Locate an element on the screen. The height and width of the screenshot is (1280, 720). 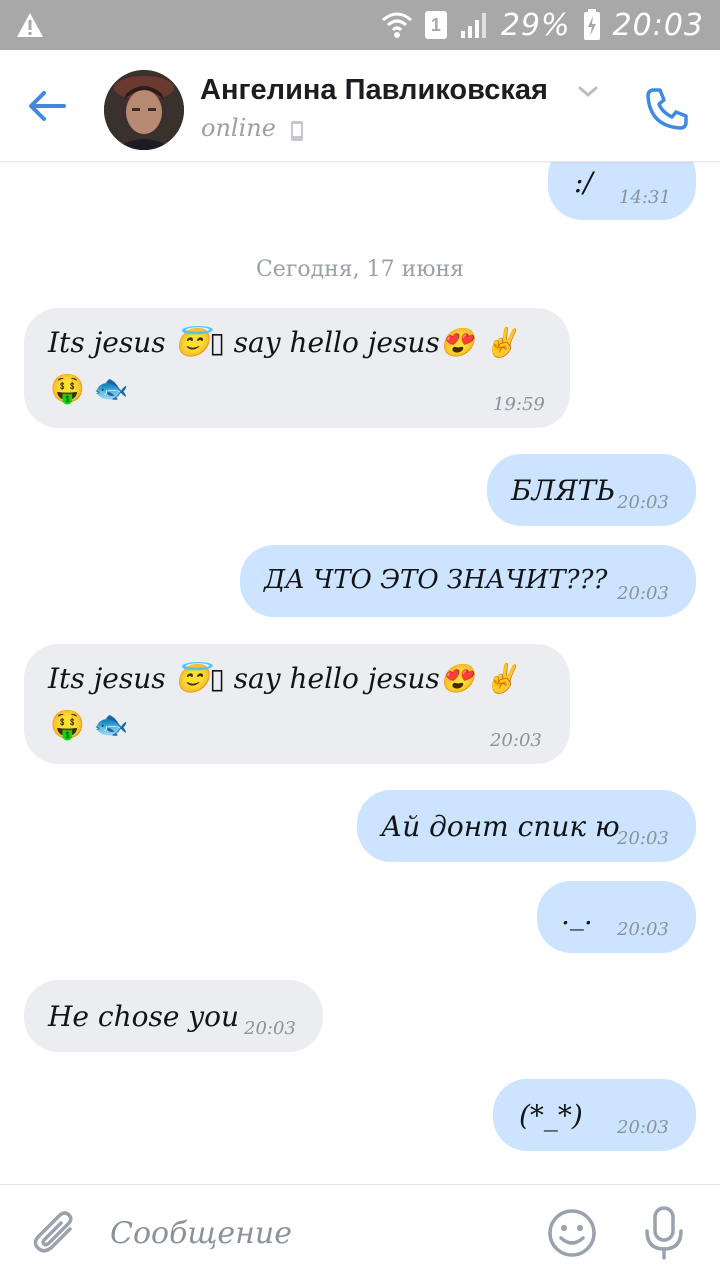
warning-icon is located at coordinates (30, 25).